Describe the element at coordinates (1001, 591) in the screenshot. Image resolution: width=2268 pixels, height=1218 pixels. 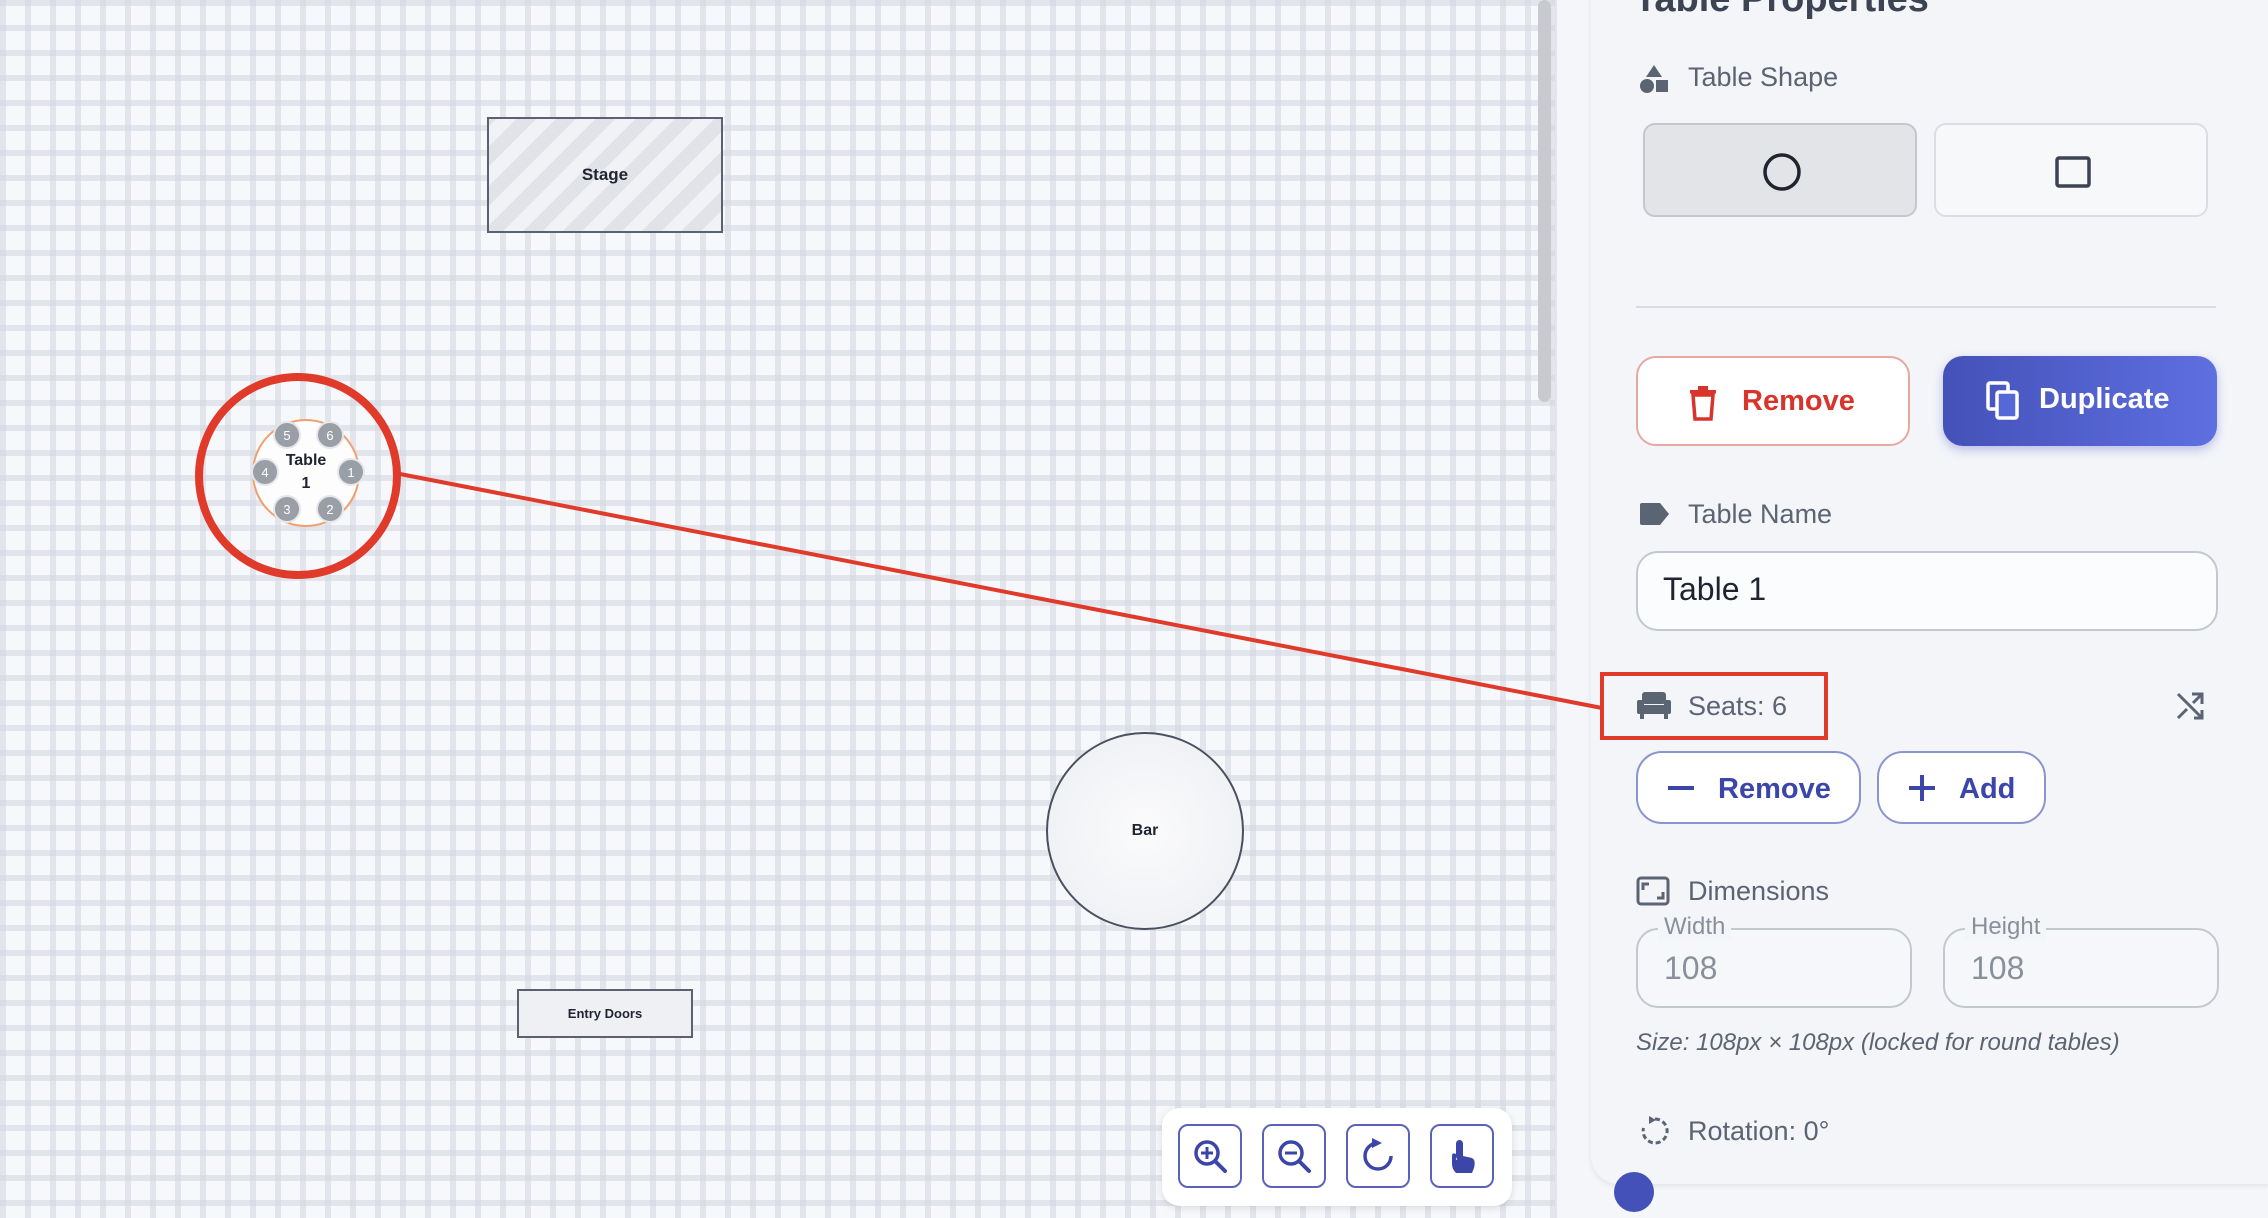
I see `annotation-connector-line` at that location.